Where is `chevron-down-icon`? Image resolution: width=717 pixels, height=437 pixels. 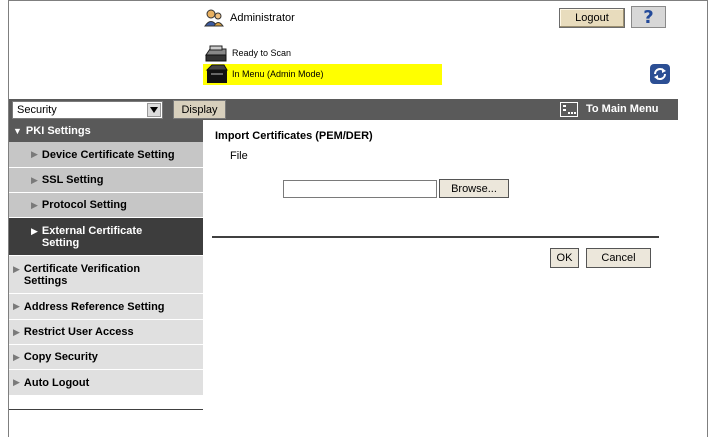
chevron-down-icon is located at coordinates (154, 110).